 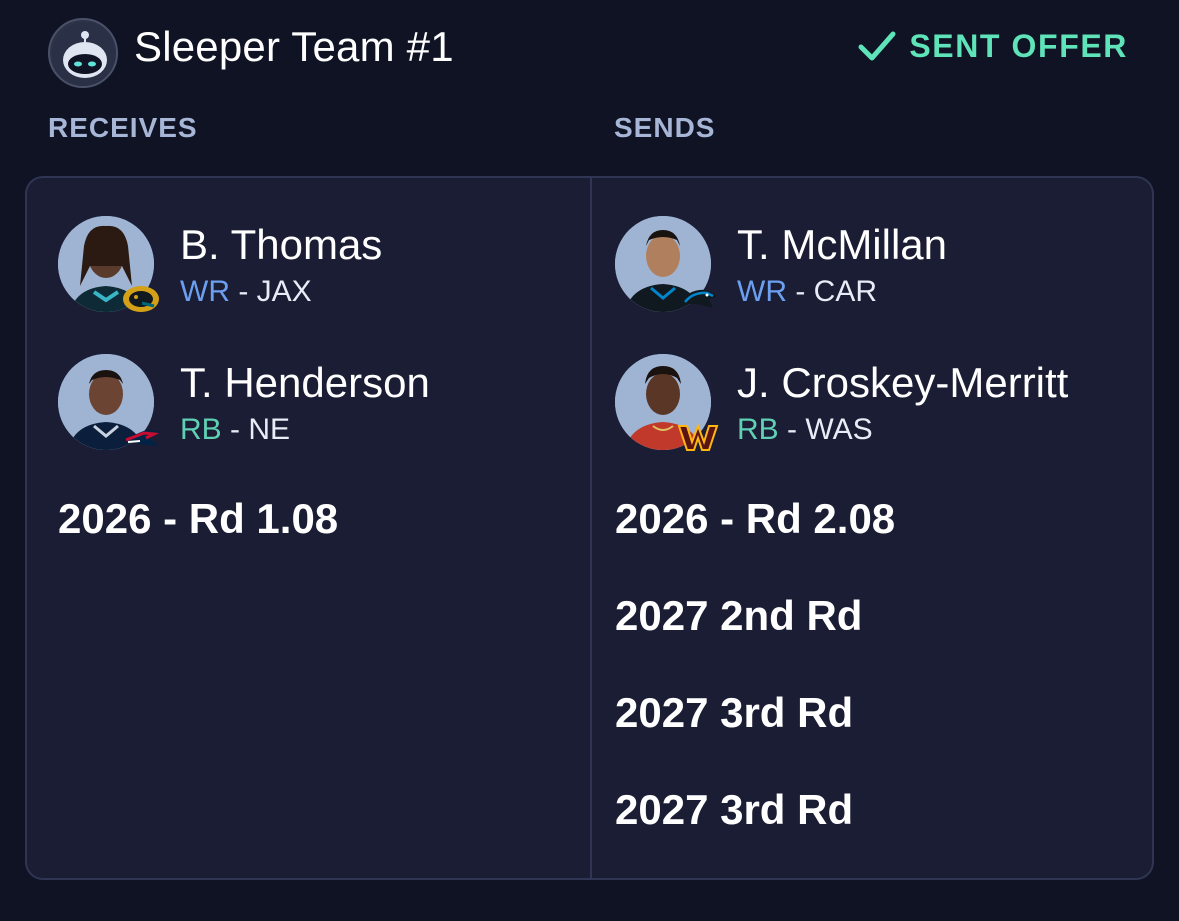 What do you see at coordinates (141, 299) in the screenshot?
I see `jaguars-logo-icon` at bounding box center [141, 299].